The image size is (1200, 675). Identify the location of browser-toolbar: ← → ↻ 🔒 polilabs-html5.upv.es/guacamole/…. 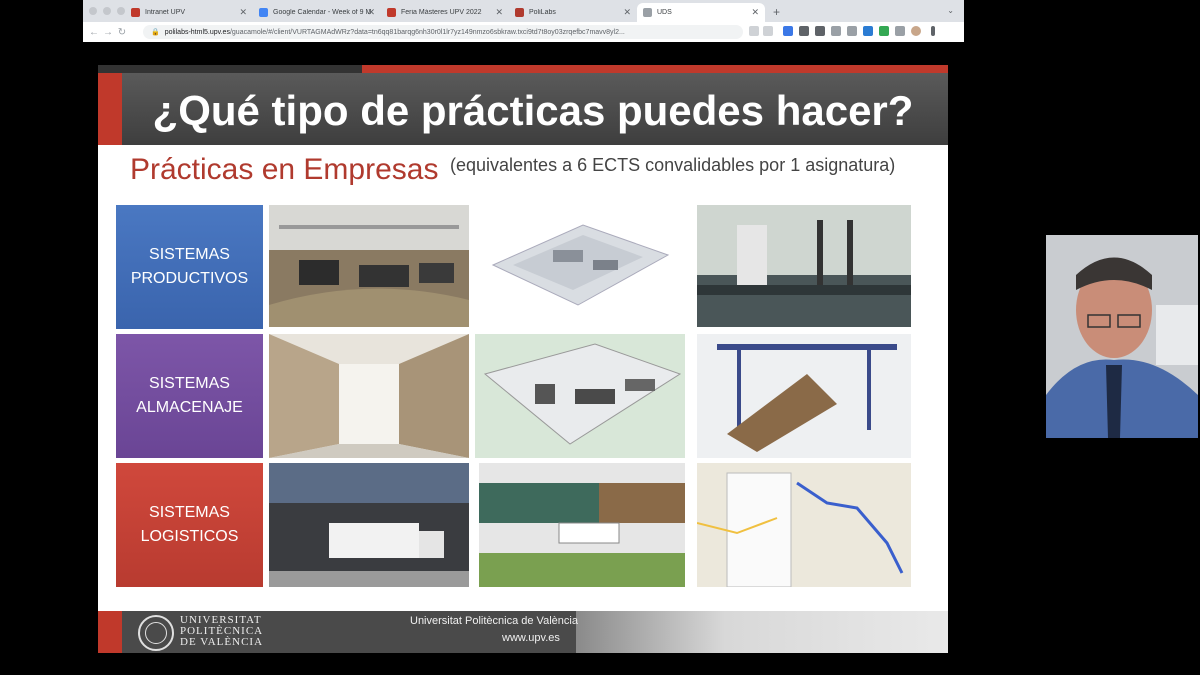
(523, 32).